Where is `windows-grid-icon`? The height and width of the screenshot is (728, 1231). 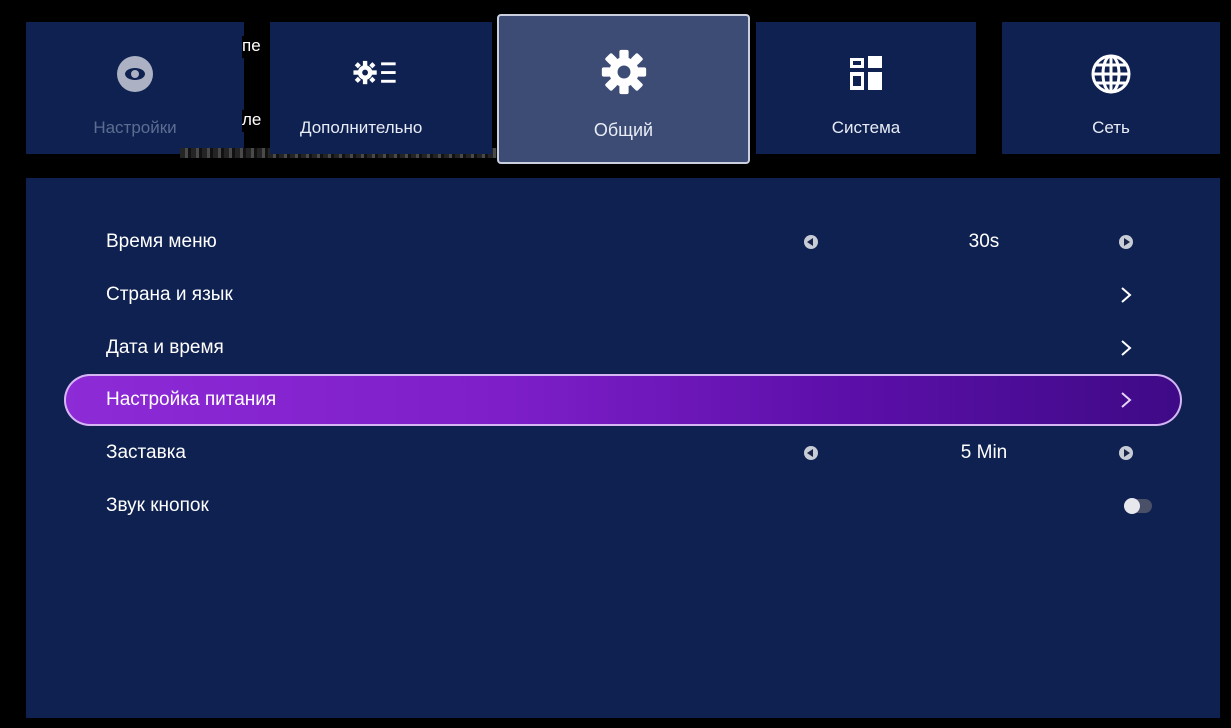
windows-grid-icon is located at coordinates (866, 74).